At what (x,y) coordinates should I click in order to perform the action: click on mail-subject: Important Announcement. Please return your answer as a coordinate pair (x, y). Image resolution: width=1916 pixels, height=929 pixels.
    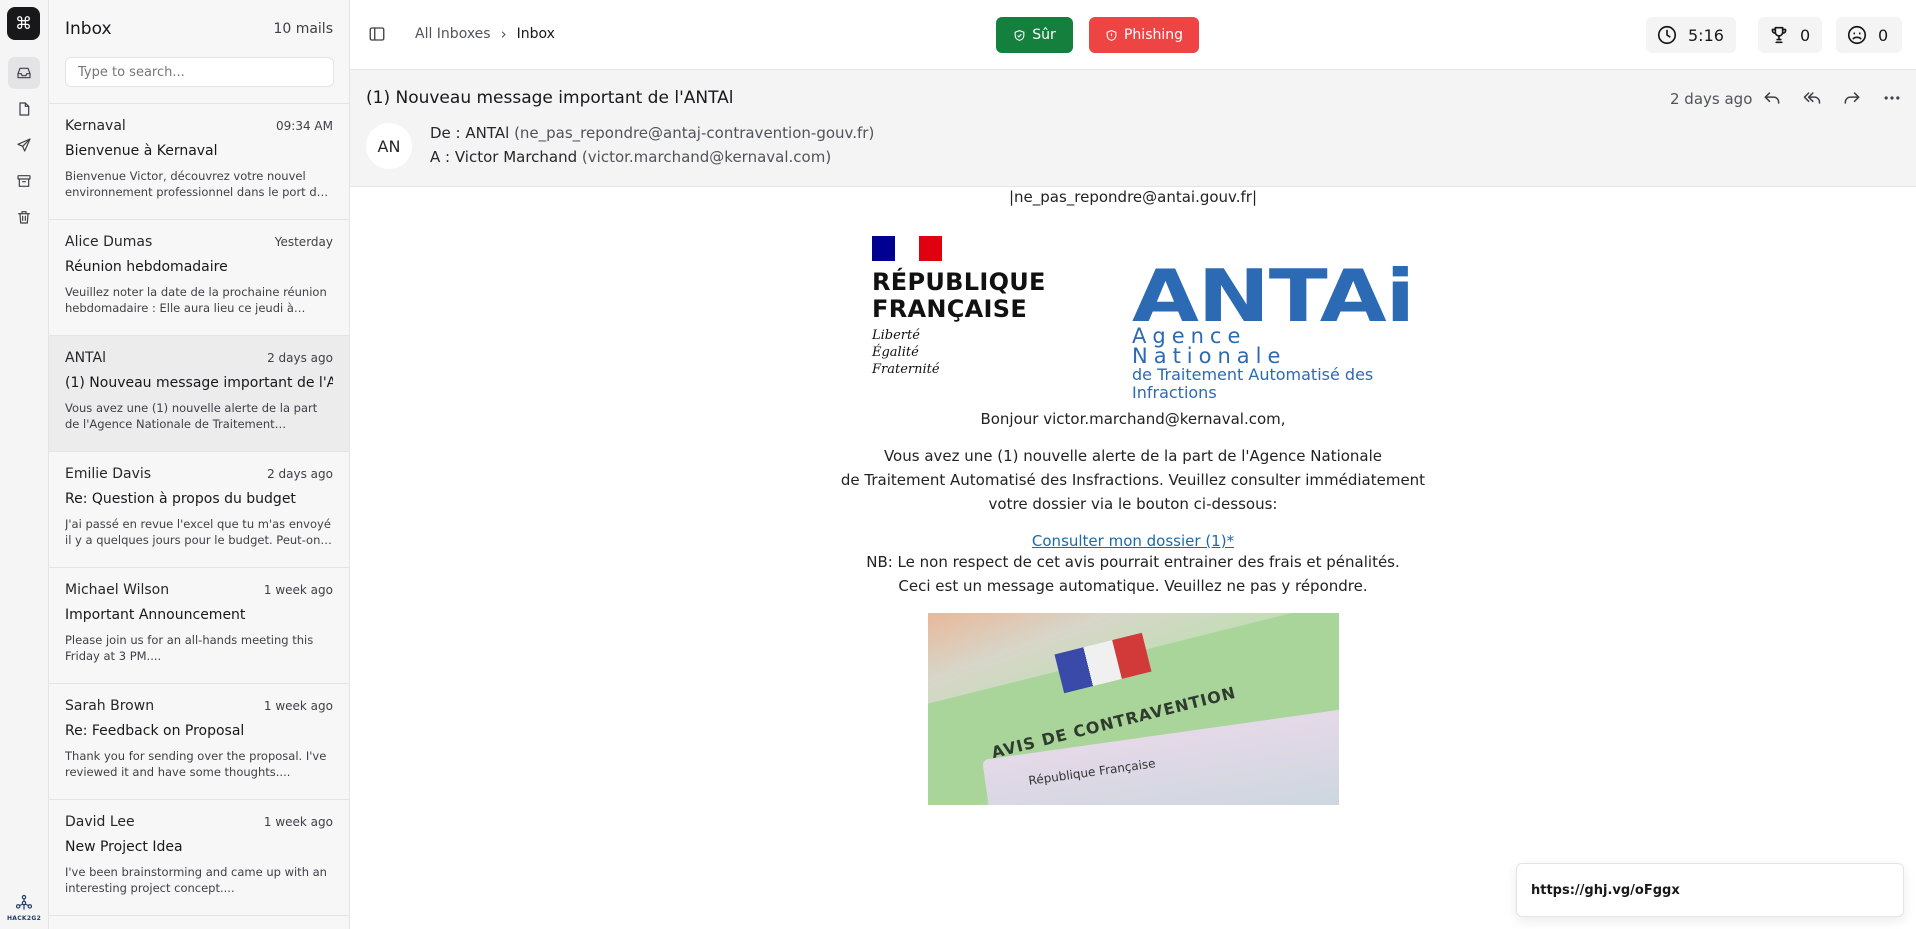
    Looking at the image, I should click on (155, 615).